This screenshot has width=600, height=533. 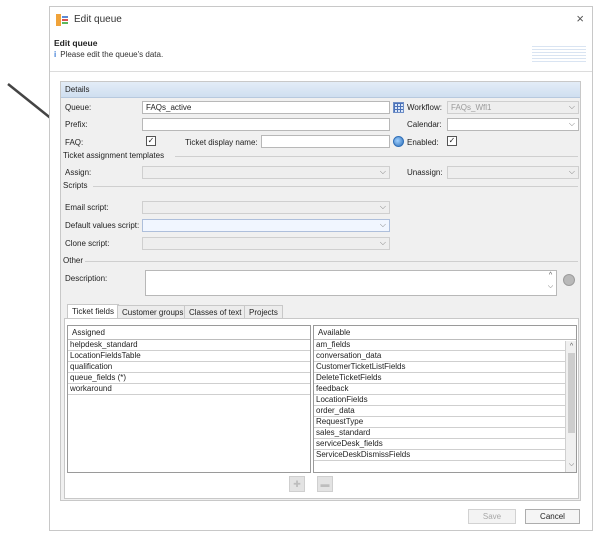 I want to click on unassign-select: ⌵, so click(x=513, y=172).